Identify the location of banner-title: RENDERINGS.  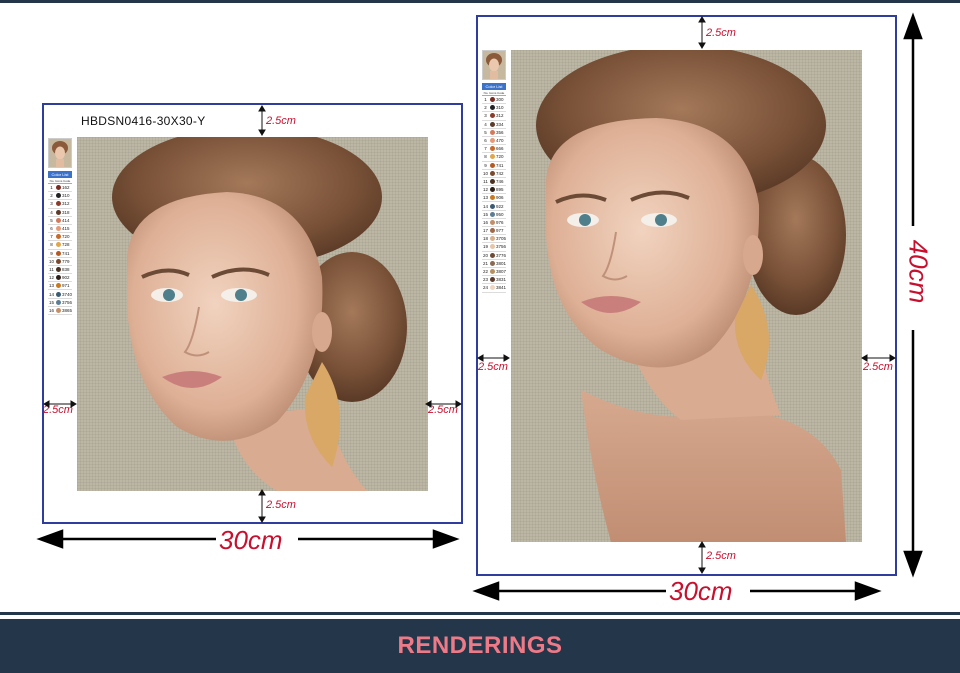
(480, 645).